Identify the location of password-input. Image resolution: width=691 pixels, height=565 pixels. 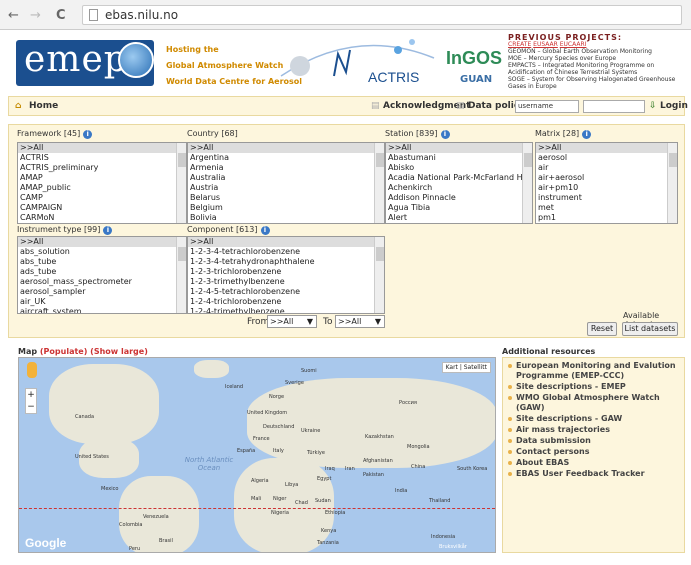
(614, 106).